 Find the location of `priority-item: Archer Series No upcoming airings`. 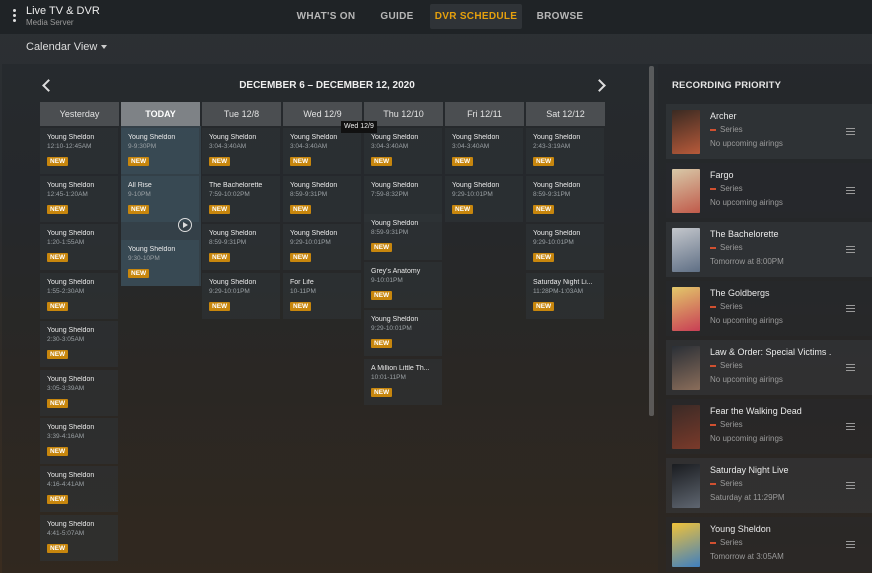

priority-item: Archer Series No upcoming airings is located at coordinates (769, 131).